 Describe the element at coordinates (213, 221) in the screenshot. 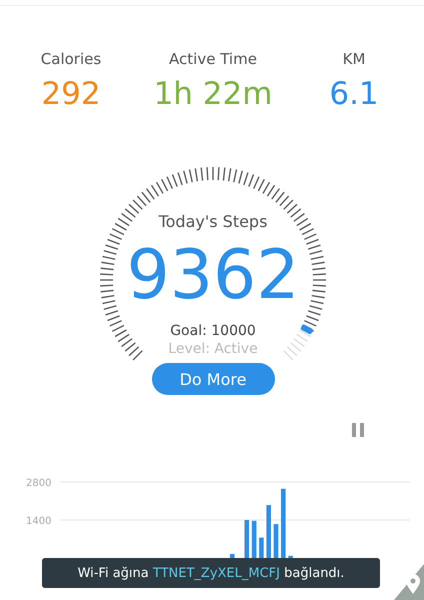

I see `steps-title: Today's Steps` at that location.